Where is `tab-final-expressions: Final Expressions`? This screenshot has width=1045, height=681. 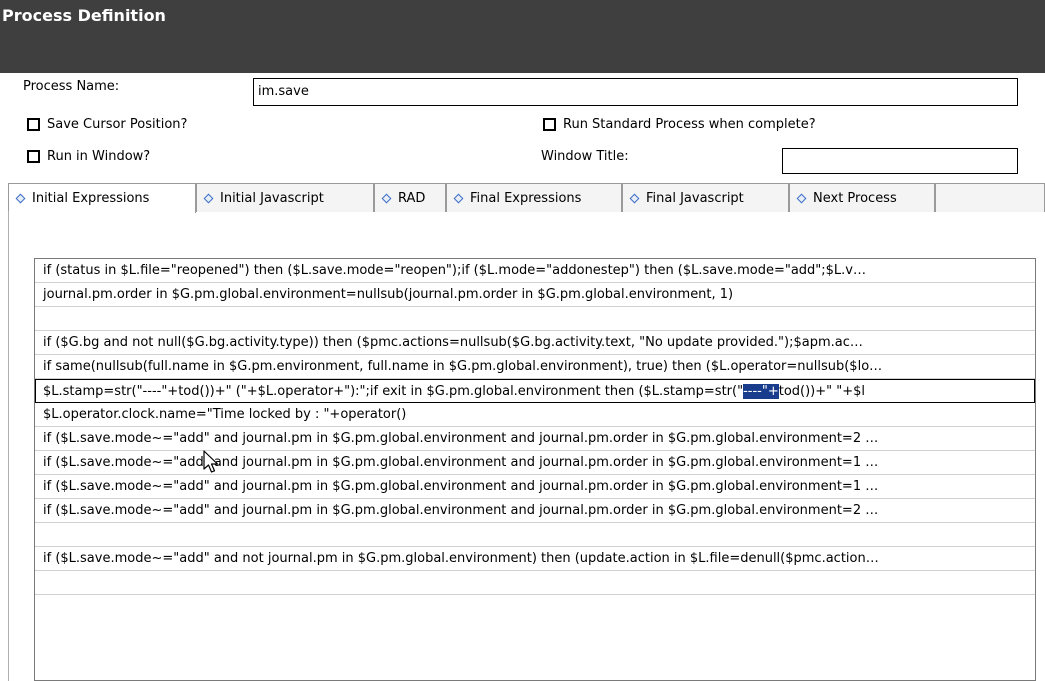 tab-final-expressions: Final Expressions is located at coordinates (534, 197).